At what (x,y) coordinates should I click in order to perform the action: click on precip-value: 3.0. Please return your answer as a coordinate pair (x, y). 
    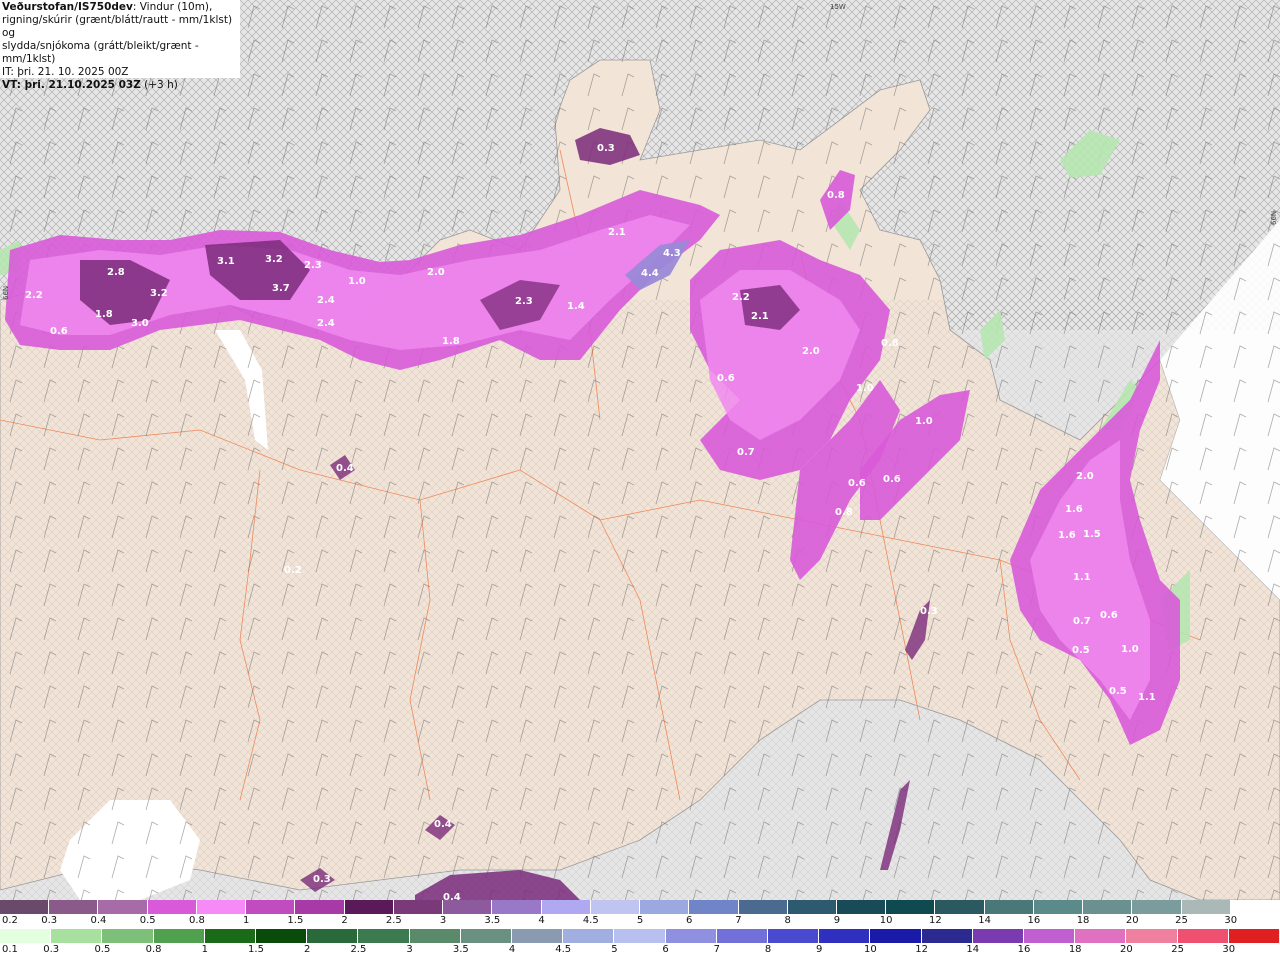
    Looking at the image, I should click on (140, 323).